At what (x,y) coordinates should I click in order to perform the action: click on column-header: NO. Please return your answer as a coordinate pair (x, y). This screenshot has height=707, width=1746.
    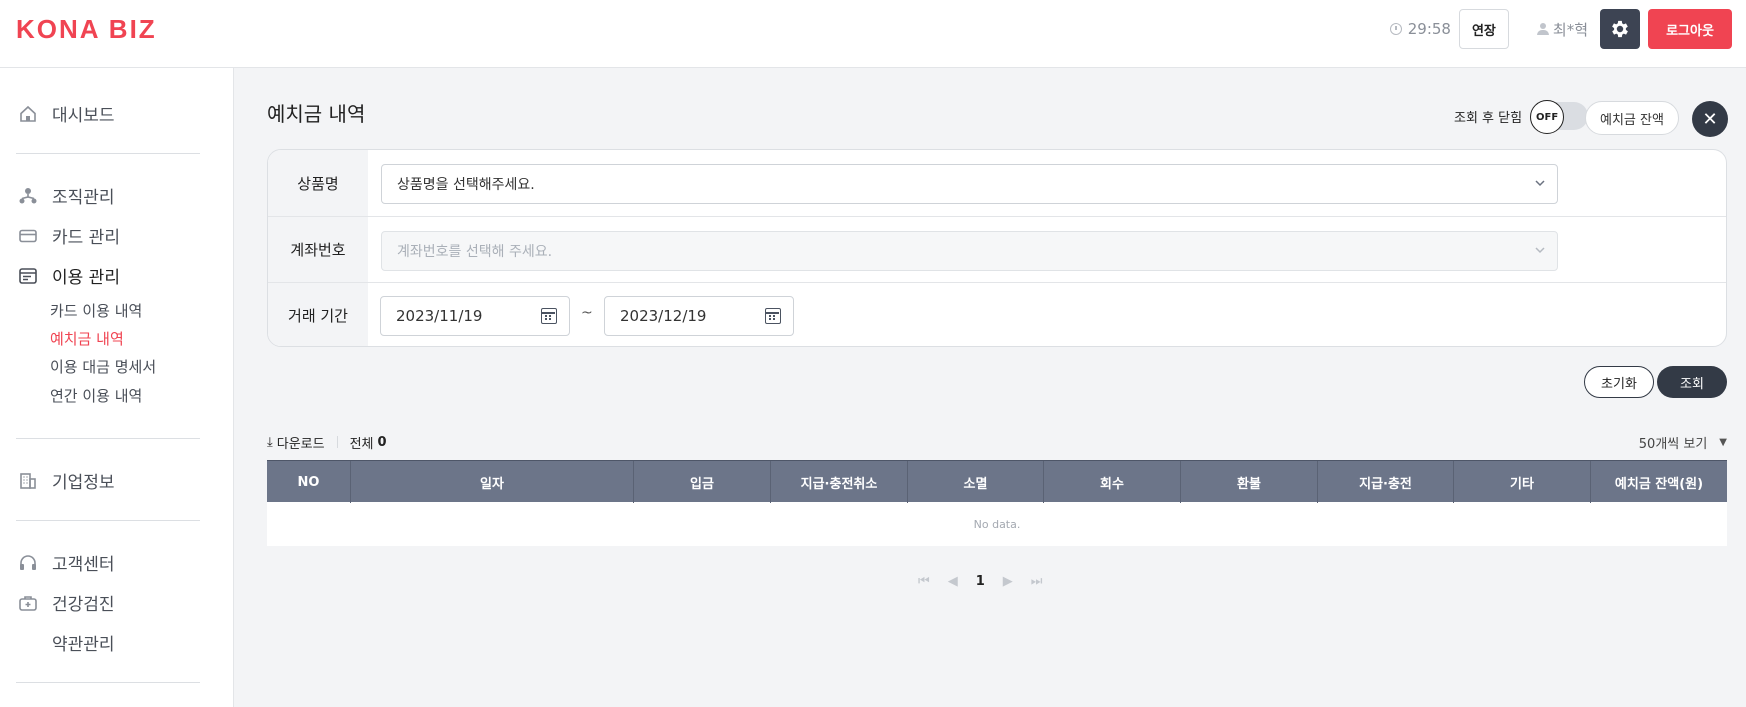
    Looking at the image, I should click on (309, 482).